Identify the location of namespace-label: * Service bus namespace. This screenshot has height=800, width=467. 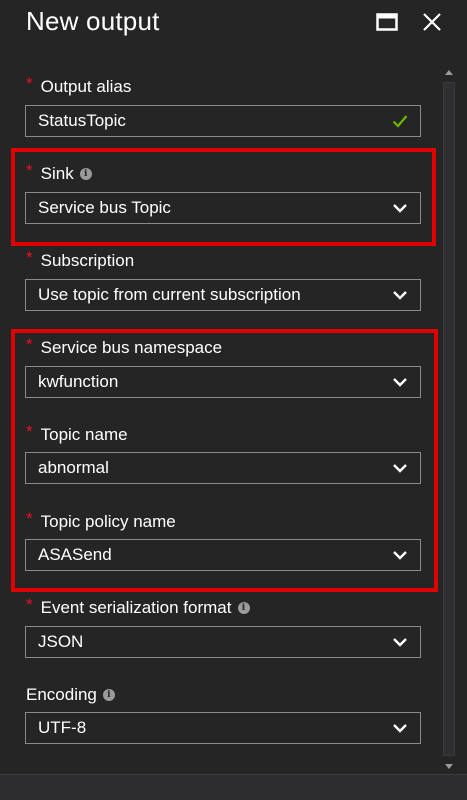
(124, 347).